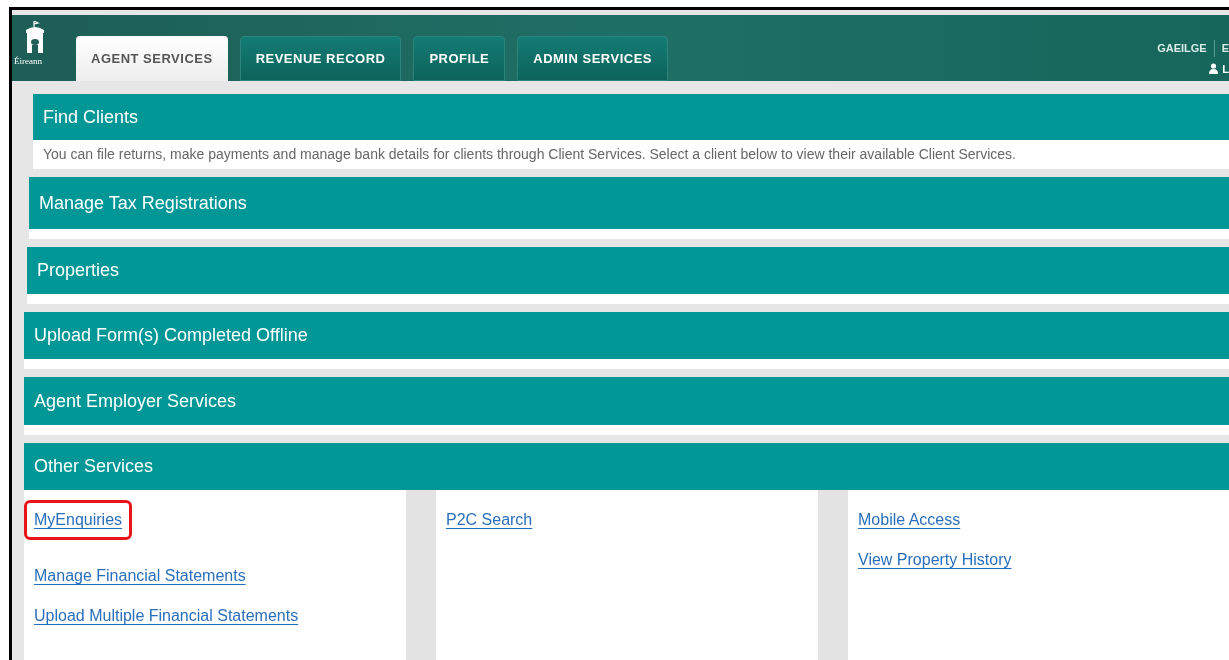 This screenshot has width=1229, height=660. I want to click on service-link: MyEnquiries, so click(78, 520).